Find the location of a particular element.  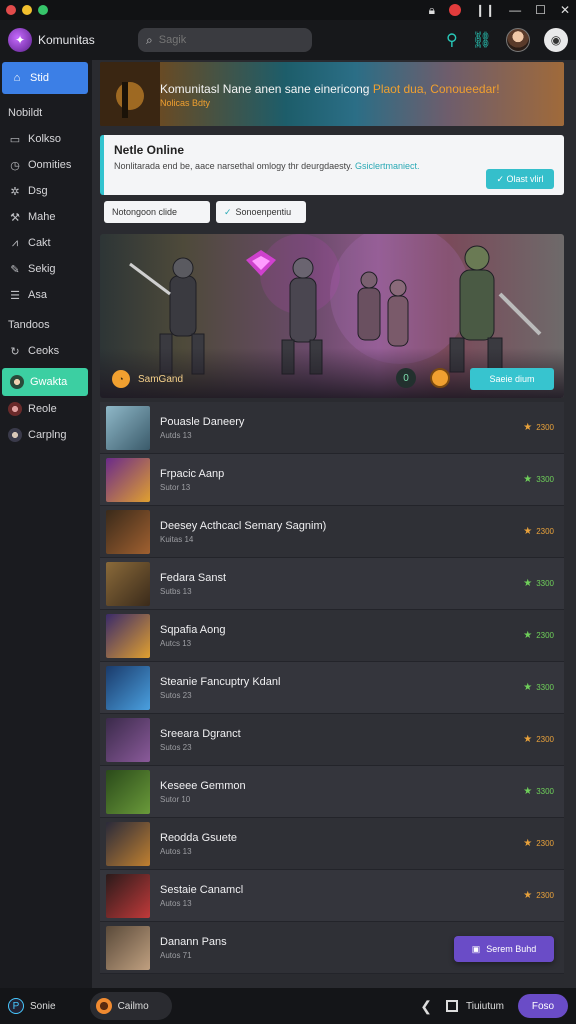

list-item: Sreeara Dgranct Sutos 23 ★ 2300 is located at coordinates (332, 740).